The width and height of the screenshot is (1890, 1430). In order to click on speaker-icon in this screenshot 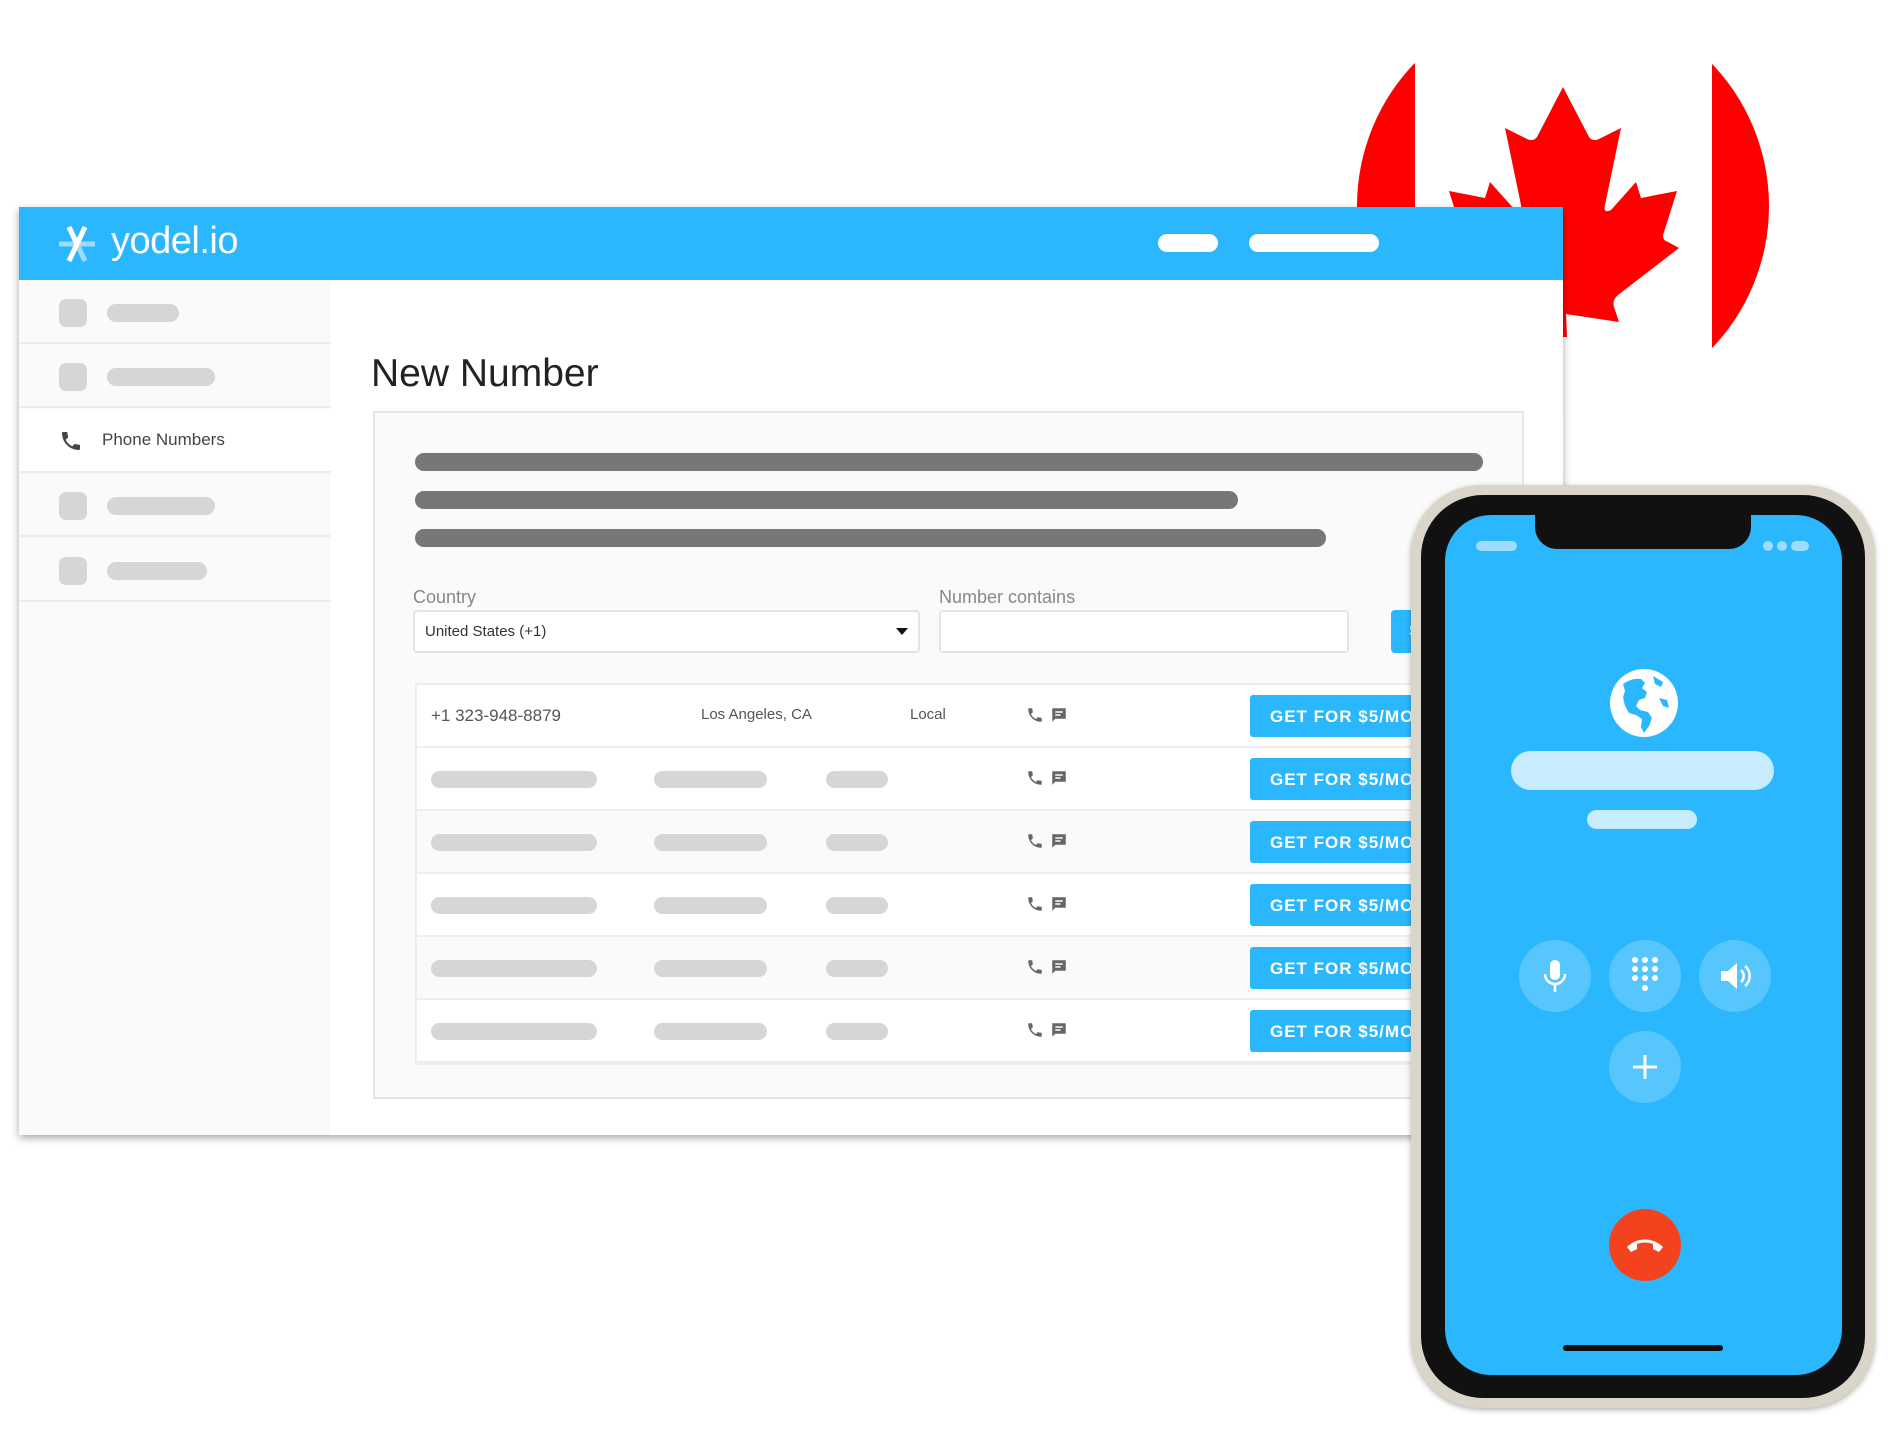, I will do `click(1736, 976)`.